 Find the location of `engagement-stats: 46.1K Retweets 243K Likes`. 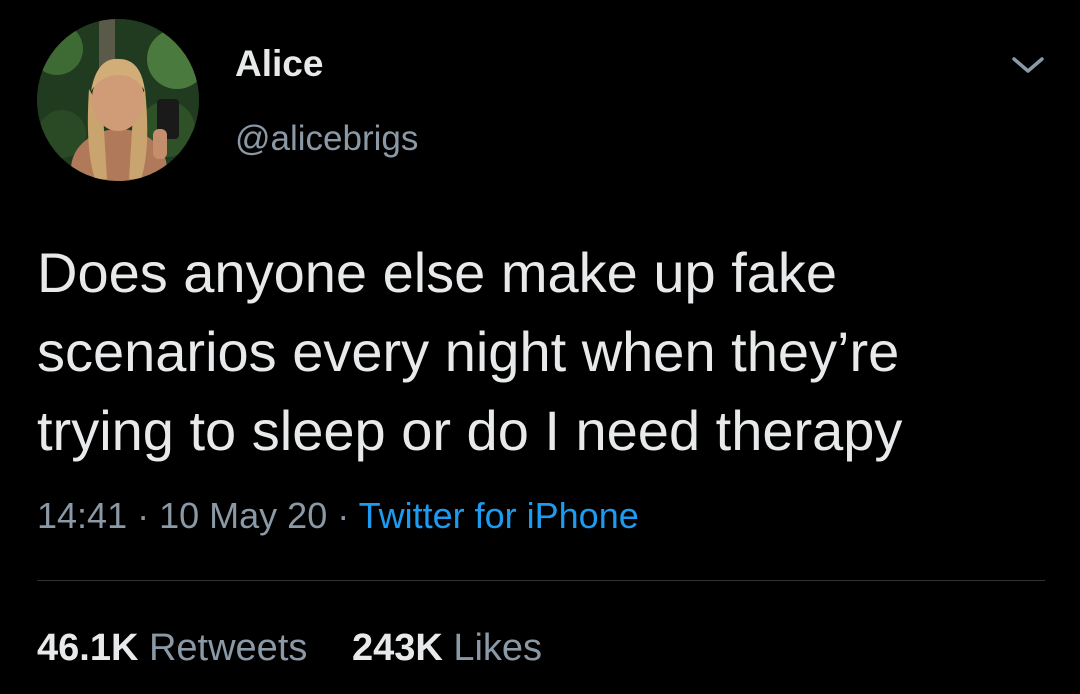

engagement-stats: 46.1K Retweets 243K Likes is located at coordinates (289, 648).